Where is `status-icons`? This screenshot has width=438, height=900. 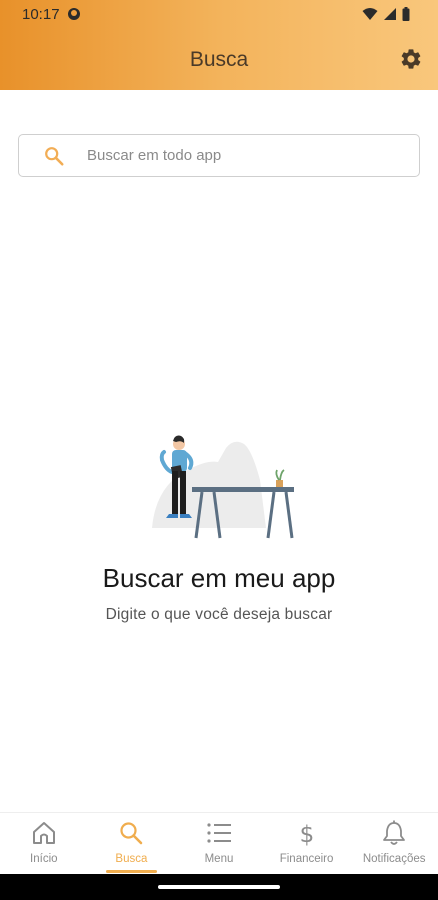 status-icons is located at coordinates (386, 14).